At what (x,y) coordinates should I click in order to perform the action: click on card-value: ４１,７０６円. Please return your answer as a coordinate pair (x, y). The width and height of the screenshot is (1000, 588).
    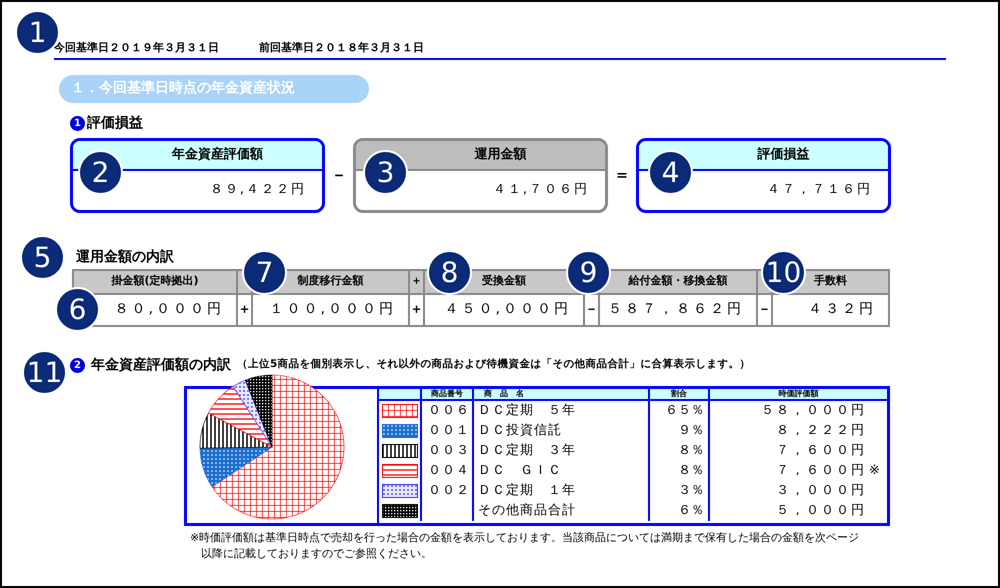
    Looking at the image, I should click on (540, 190).